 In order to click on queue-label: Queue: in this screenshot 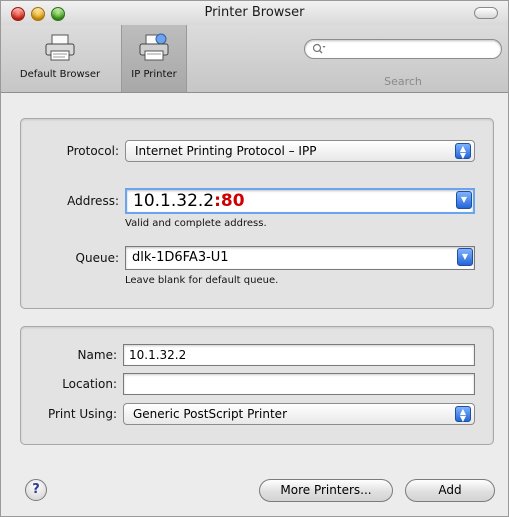, I will do `click(97, 258)`.